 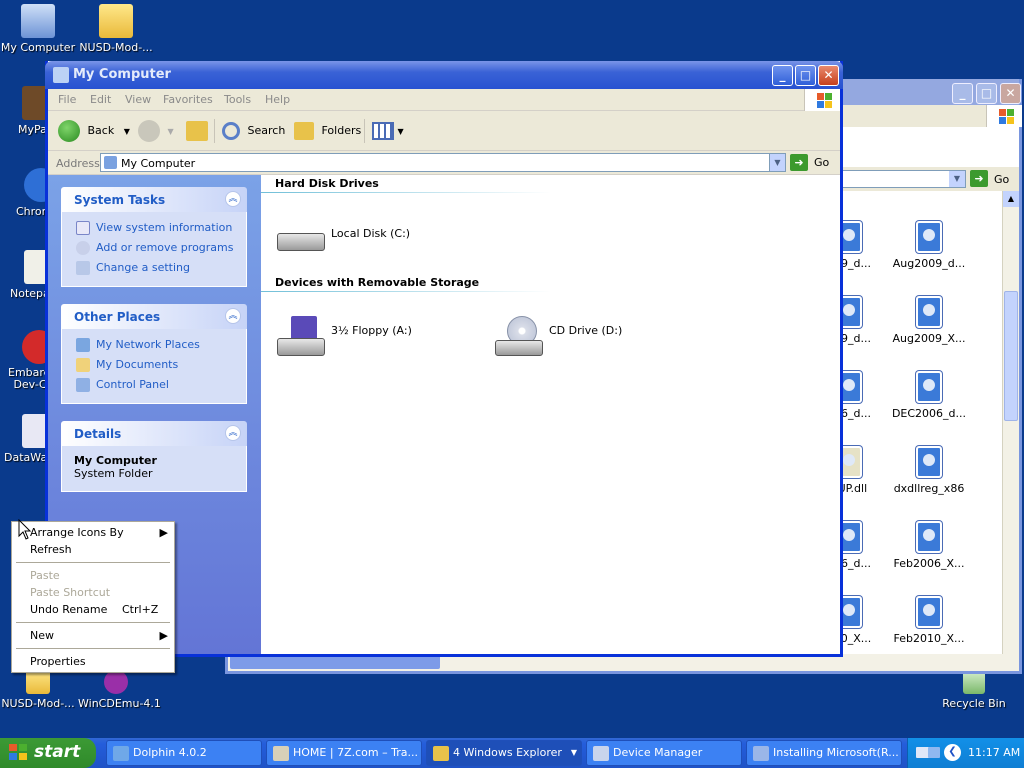 I want to click on menu-help: Help, so click(x=277, y=99).